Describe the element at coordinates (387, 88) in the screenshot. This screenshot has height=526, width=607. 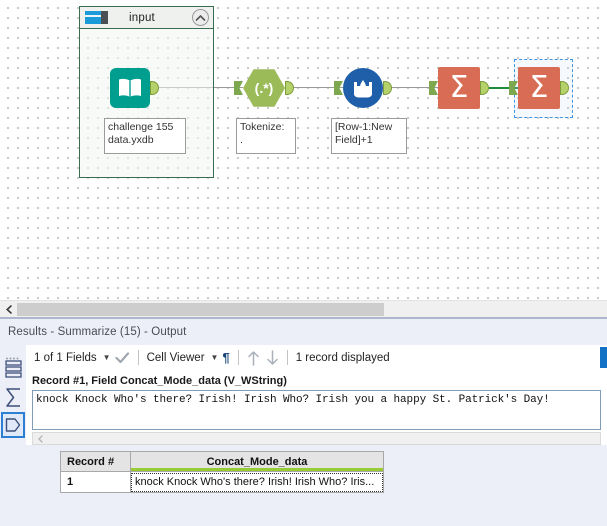
I see `multirow-tool-output-anchor` at that location.